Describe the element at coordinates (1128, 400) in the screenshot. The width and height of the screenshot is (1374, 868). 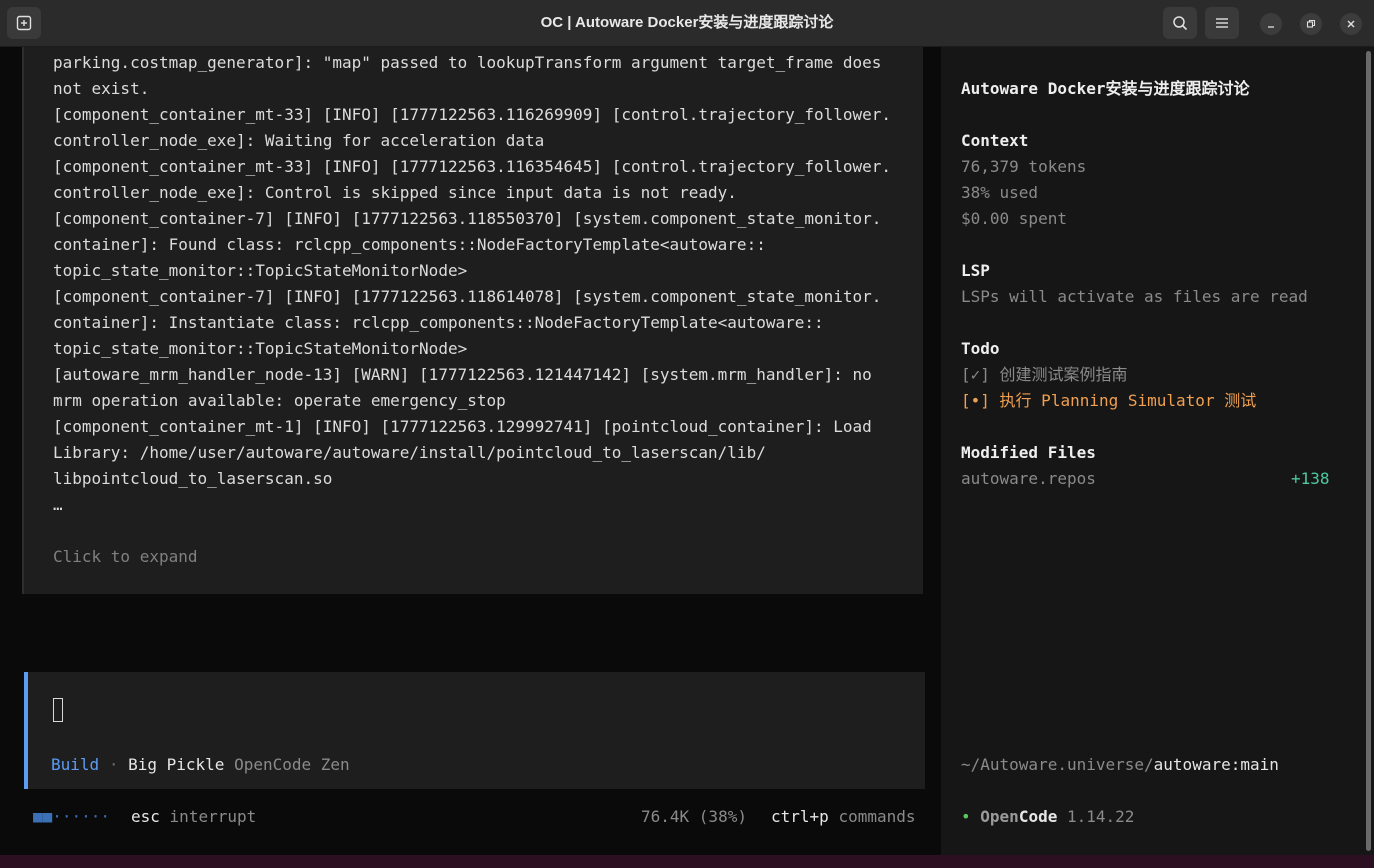
I see `todo-label: 执行 Planning Simulator 测试` at that location.